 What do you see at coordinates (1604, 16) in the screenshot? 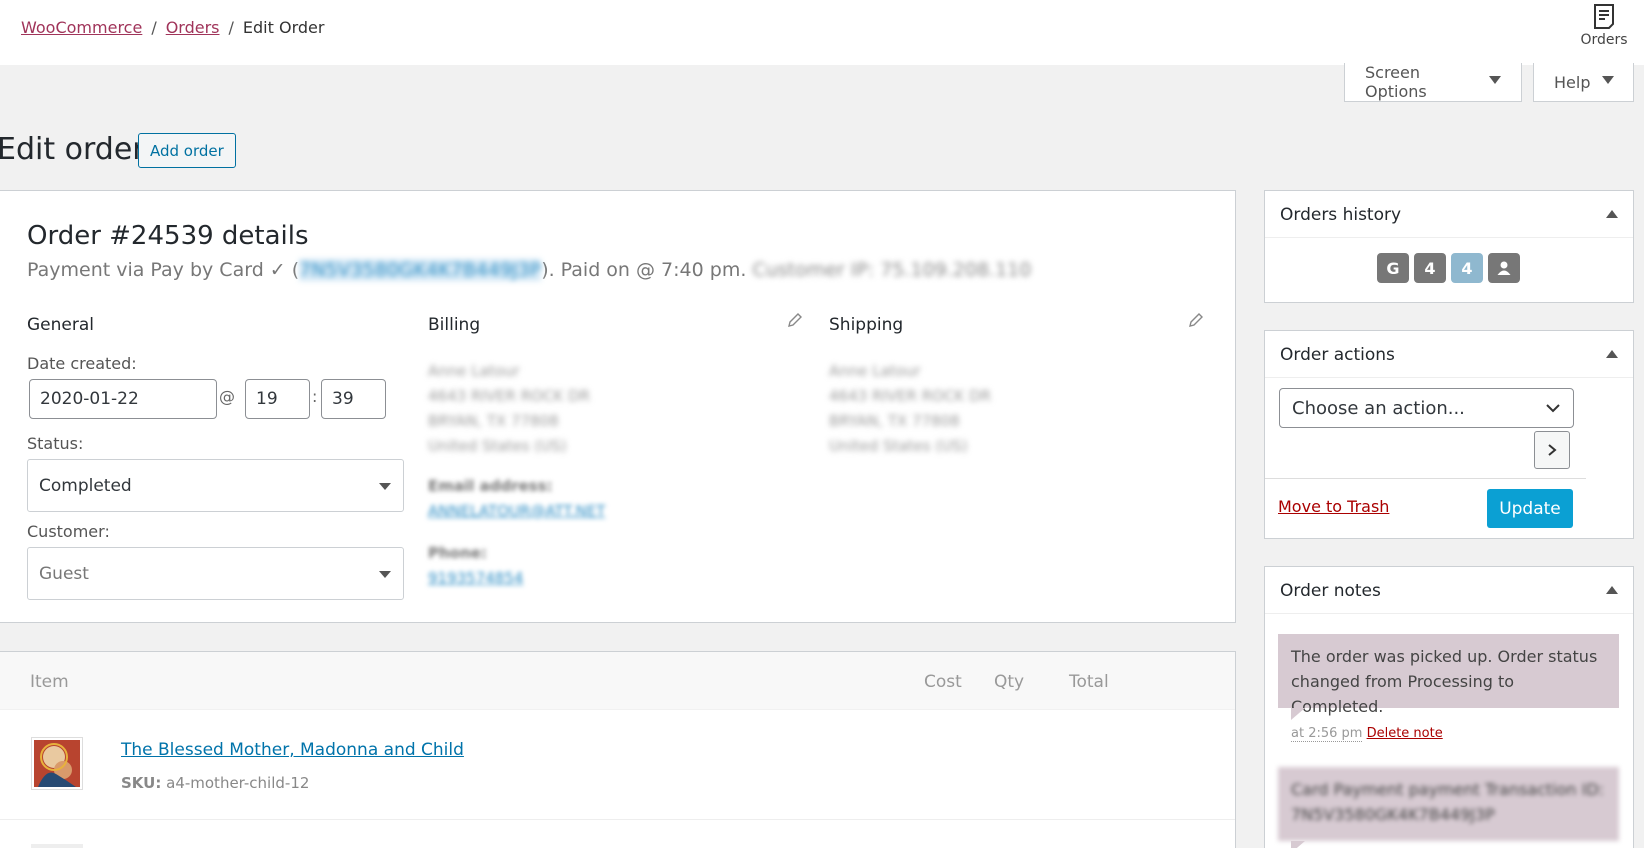
I see `orders-icon` at bounding box center [1604, 16].